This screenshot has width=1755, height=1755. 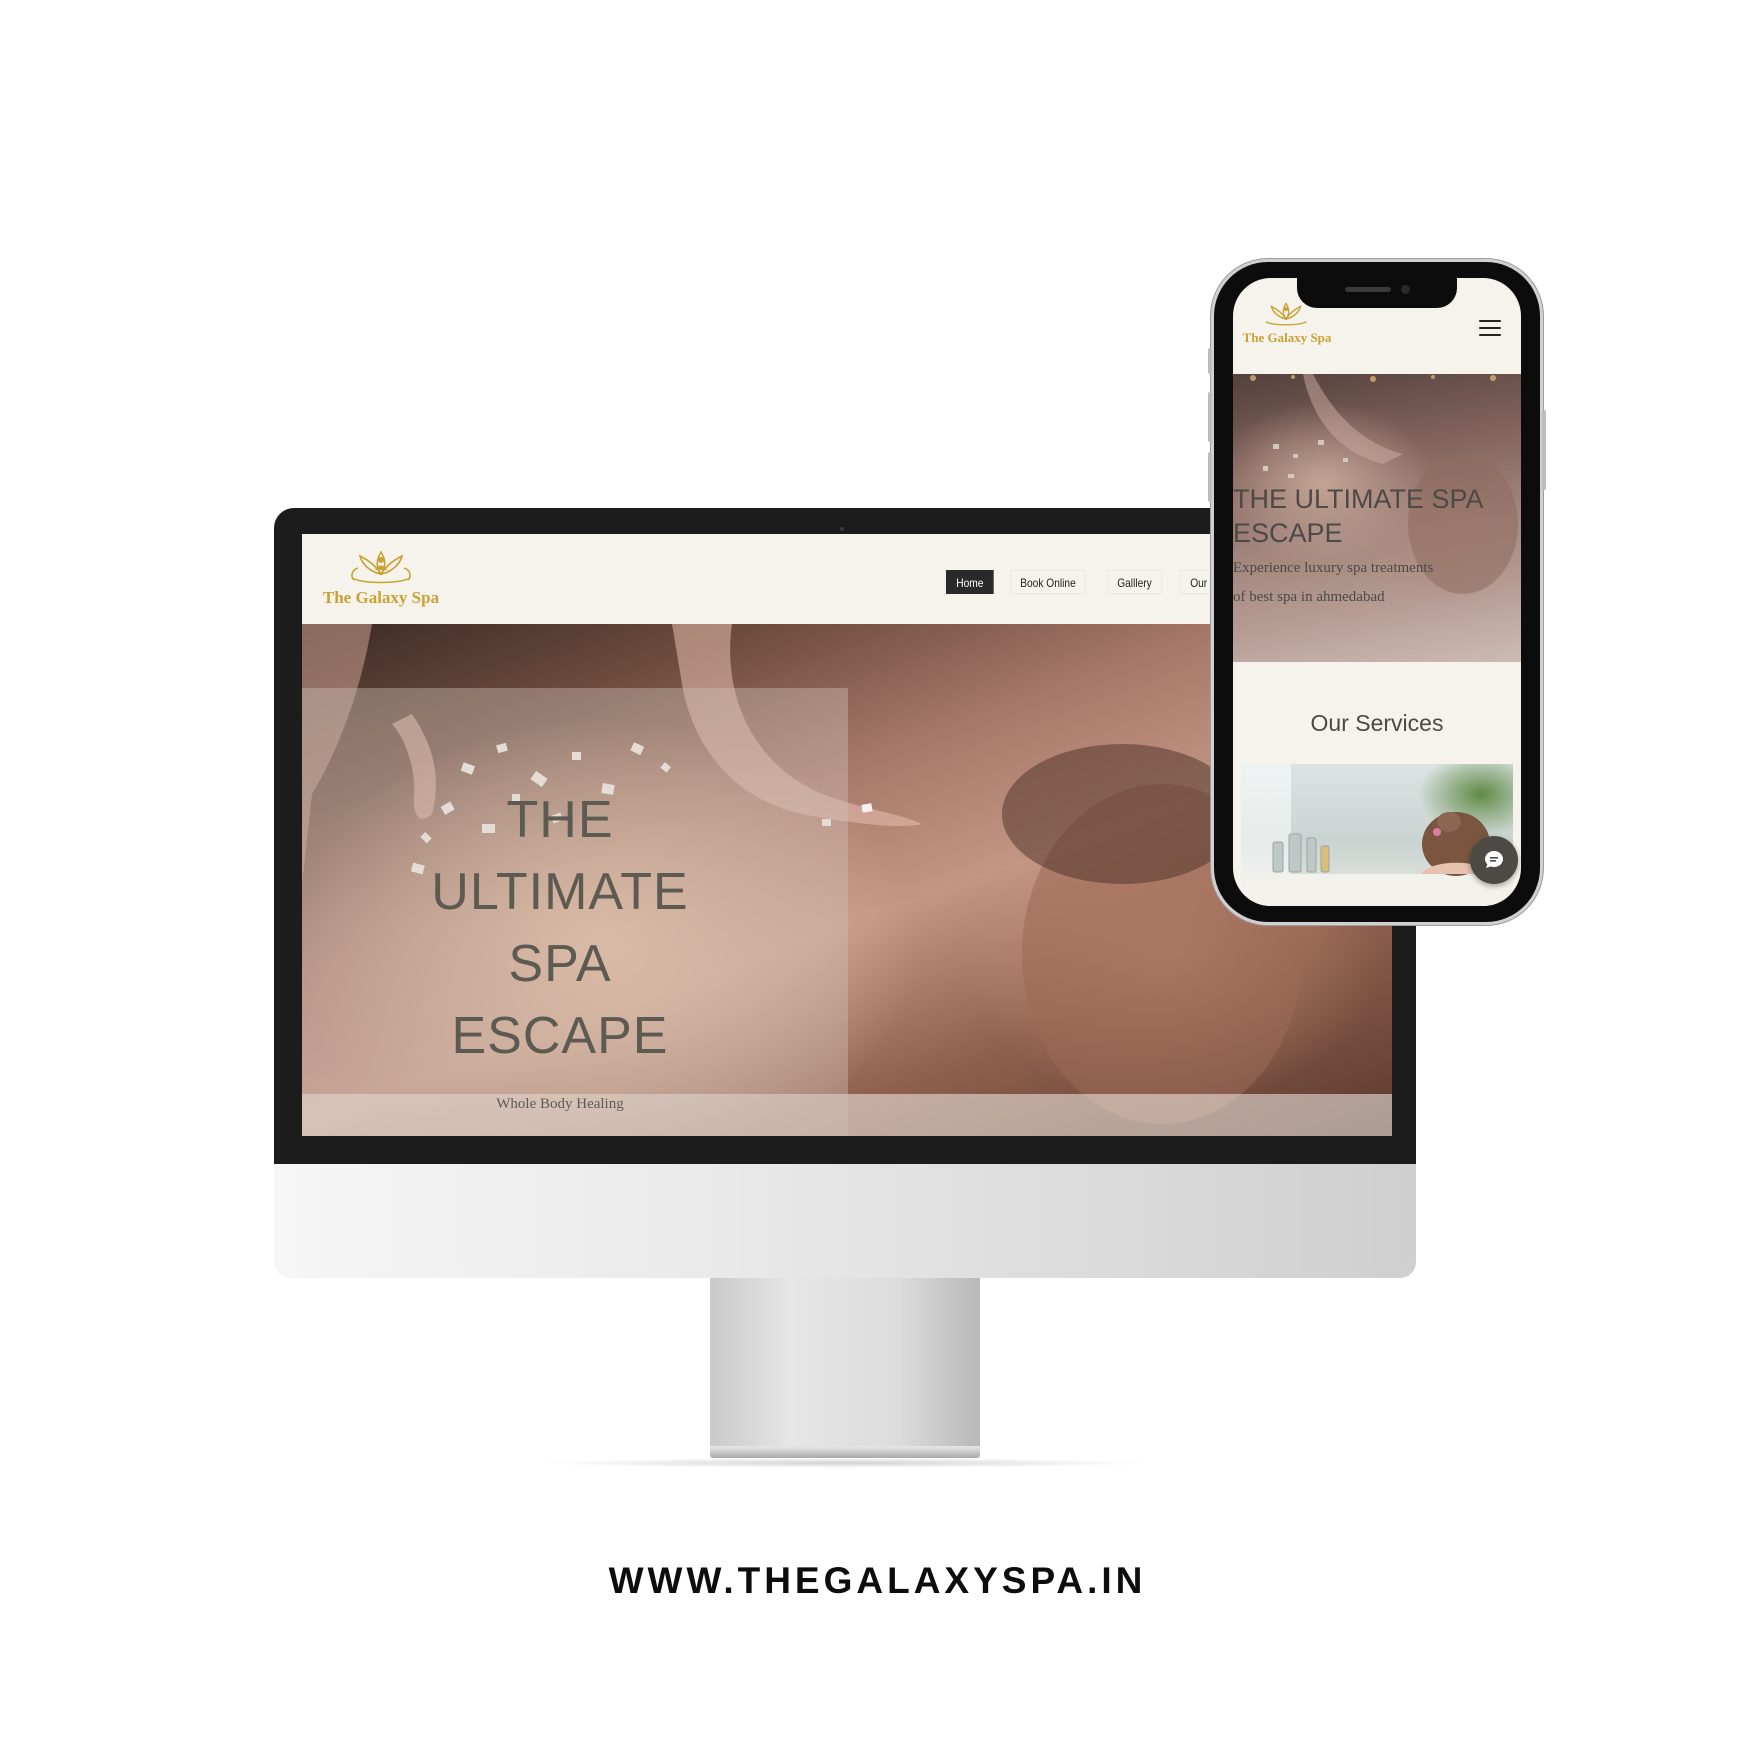 I want to click on phone-speaker, so click(x=1368, y=289).